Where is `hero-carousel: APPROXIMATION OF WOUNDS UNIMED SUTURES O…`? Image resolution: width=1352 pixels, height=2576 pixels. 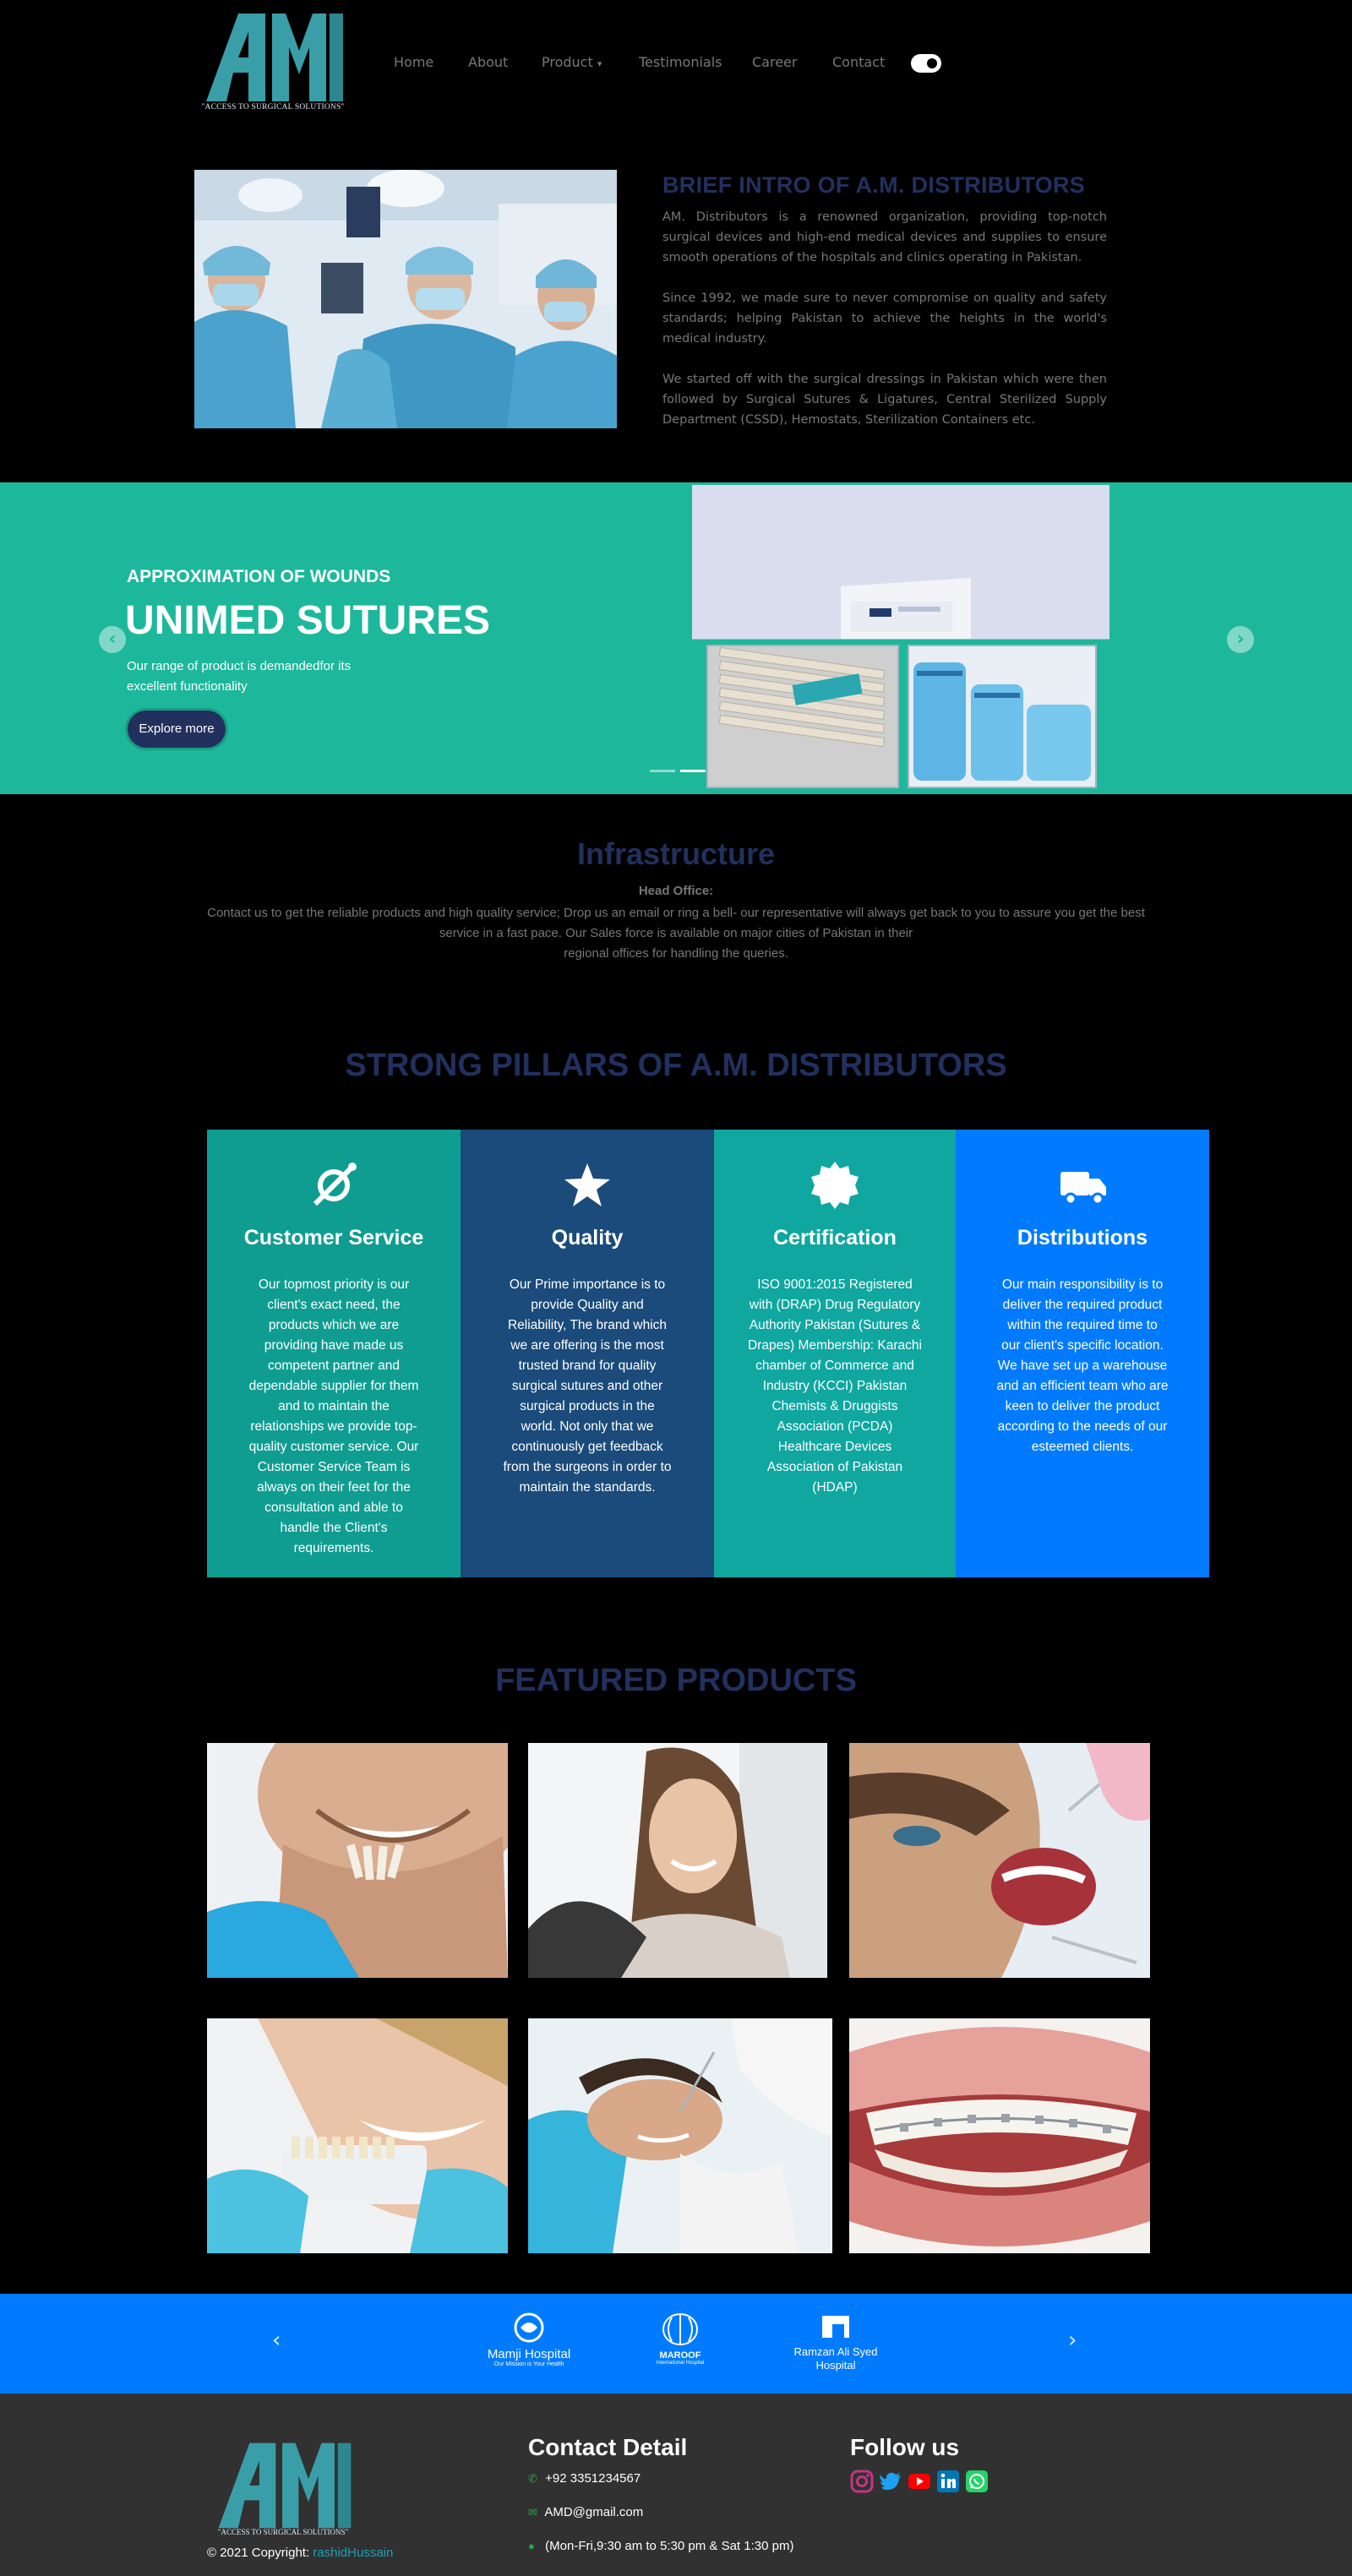
hero-carousel: APPROXIMATION OF WOUNDS UNIMED SUTURES O… is located at coordinates (676, 638).